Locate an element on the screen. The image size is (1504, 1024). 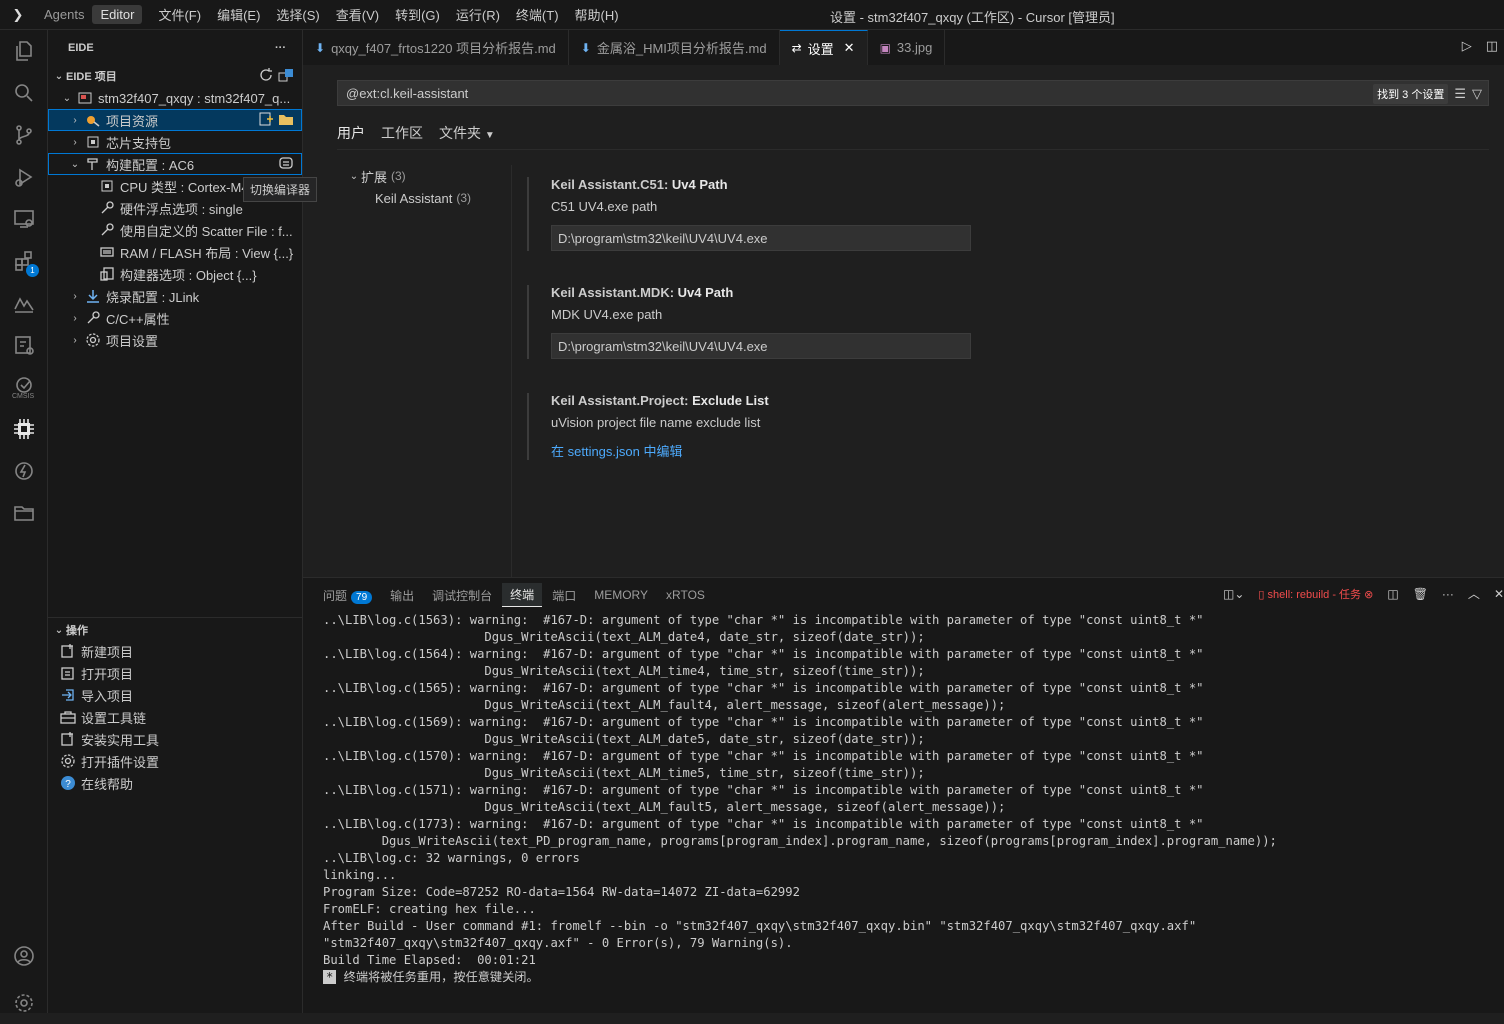
task-rebuild: ▯ shell: rebuild - 任务 ⊗ is located at coordinates (1315, 594).